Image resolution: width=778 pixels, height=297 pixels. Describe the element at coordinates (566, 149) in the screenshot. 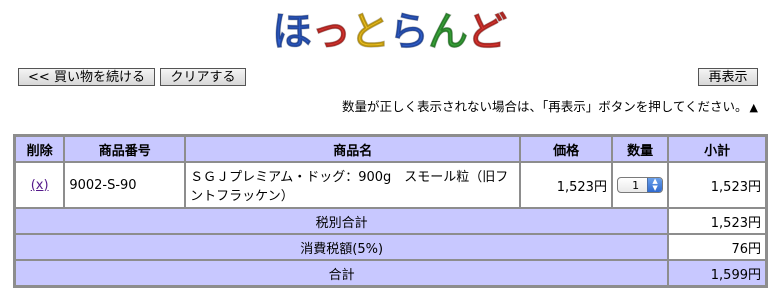

I see `col-header-price: 価格` at that location.